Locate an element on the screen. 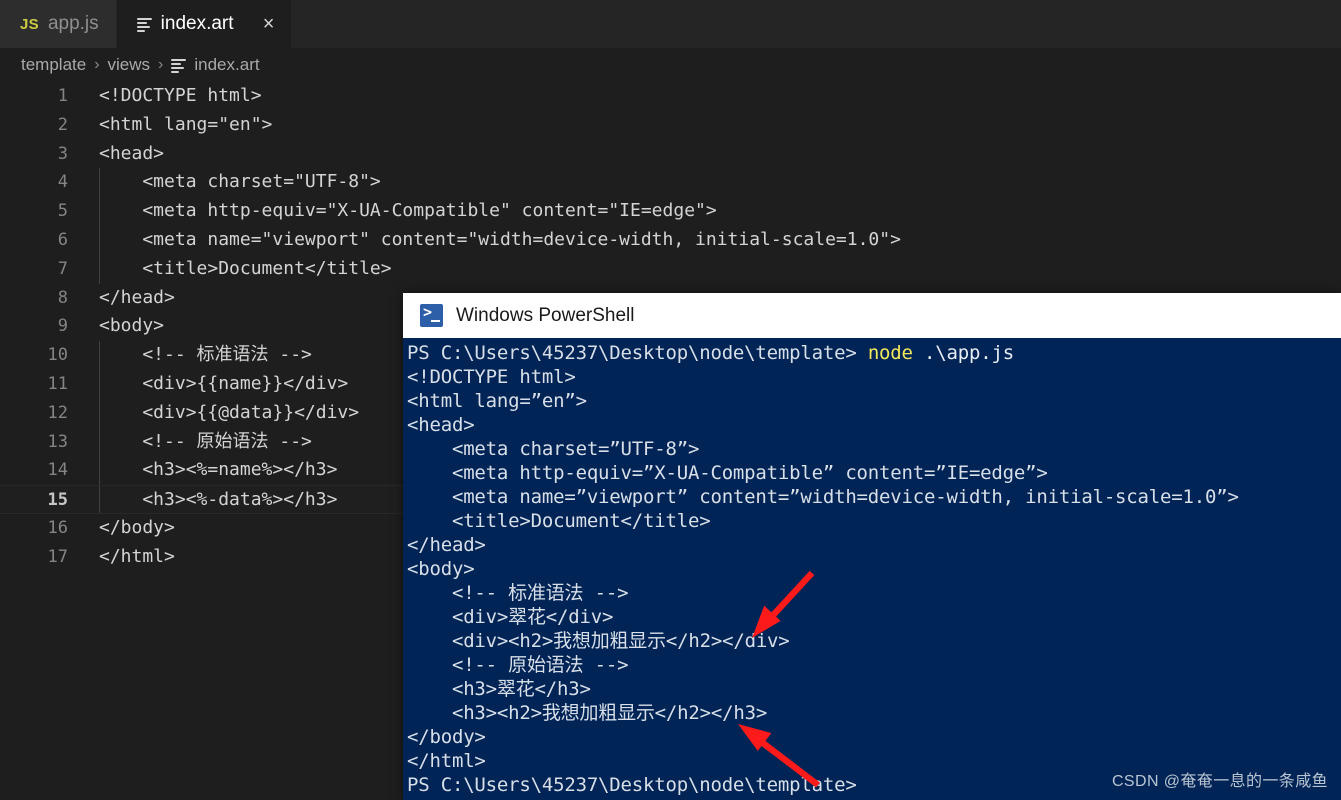 The width and height of the screenshot is (1341, 800). line-number: 12 is located at coordinates (57, 412).